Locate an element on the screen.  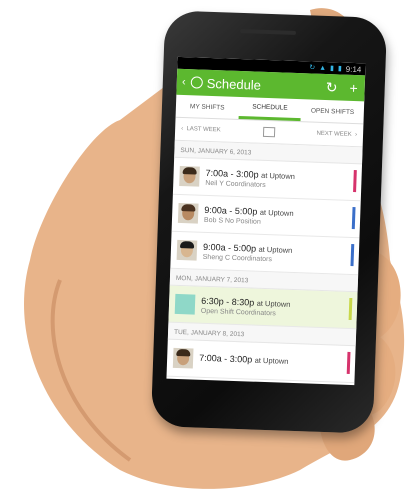
status-time: 9:14 is located at coordinates (353, 69).